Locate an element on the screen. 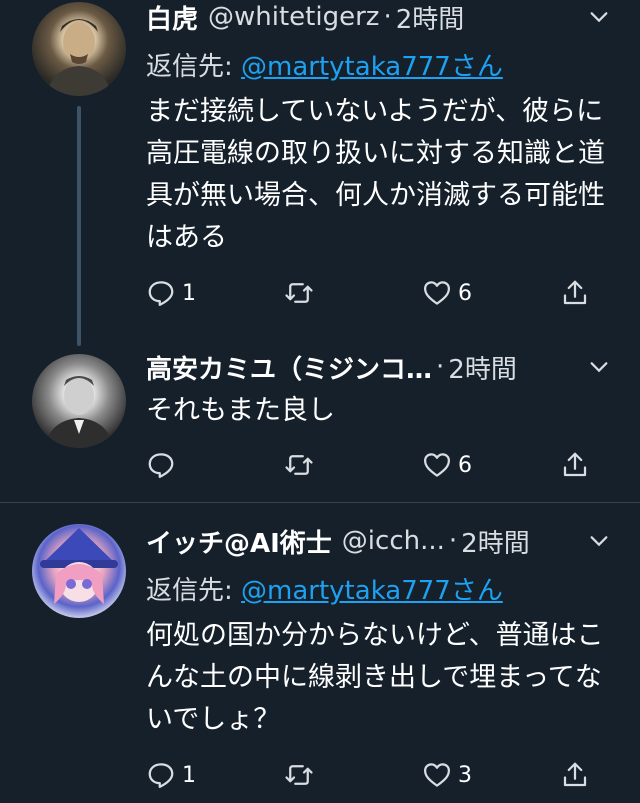 The width and height of the screenshot is (640, 803). tweet-header: イッチ@AI術士 @icch... · 2時間 is located at coordinates (383, 541).